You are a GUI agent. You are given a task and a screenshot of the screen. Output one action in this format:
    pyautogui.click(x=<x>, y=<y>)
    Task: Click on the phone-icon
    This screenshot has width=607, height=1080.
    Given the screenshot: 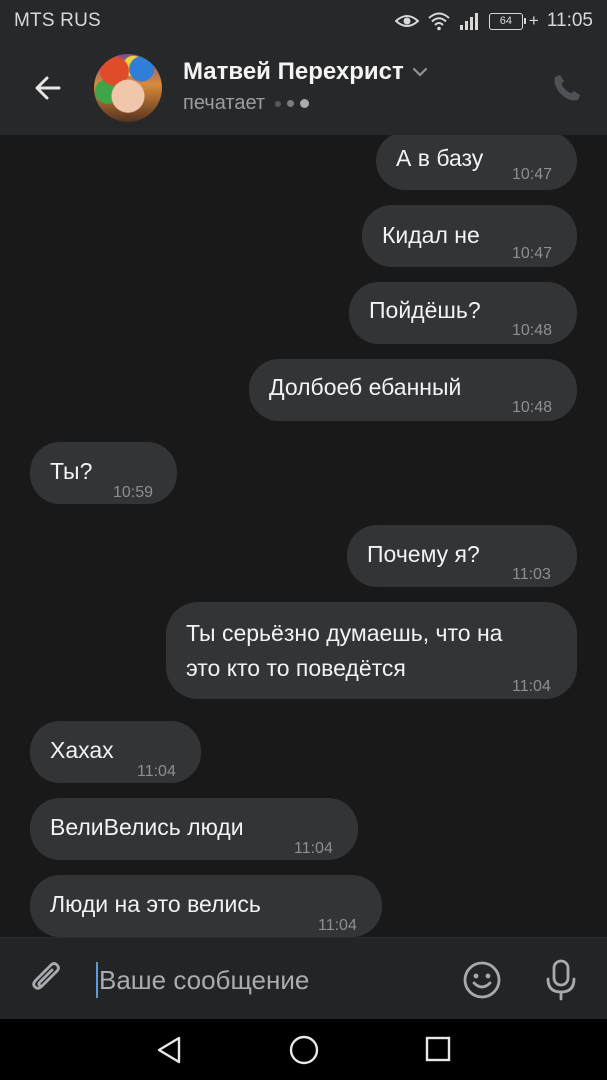 What is the action you would take?
    pyautogui.click(x=567, y=88)
    